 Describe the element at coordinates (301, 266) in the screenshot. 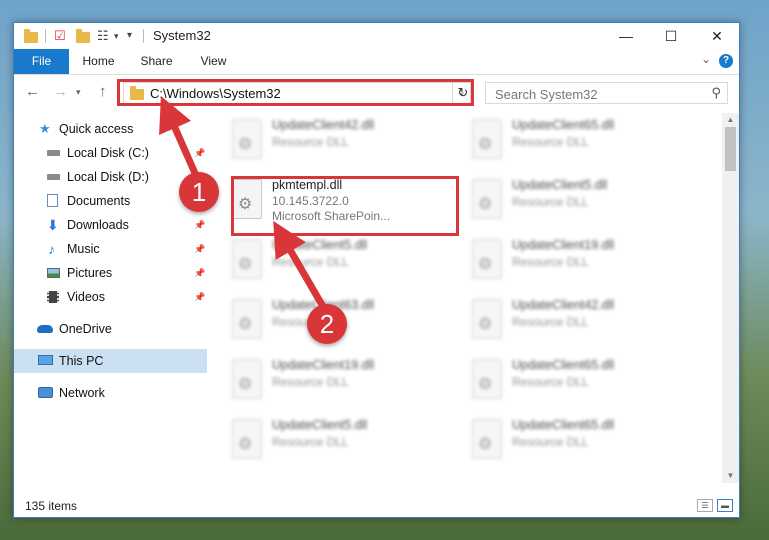

I see `arrow-to-file` at that location.